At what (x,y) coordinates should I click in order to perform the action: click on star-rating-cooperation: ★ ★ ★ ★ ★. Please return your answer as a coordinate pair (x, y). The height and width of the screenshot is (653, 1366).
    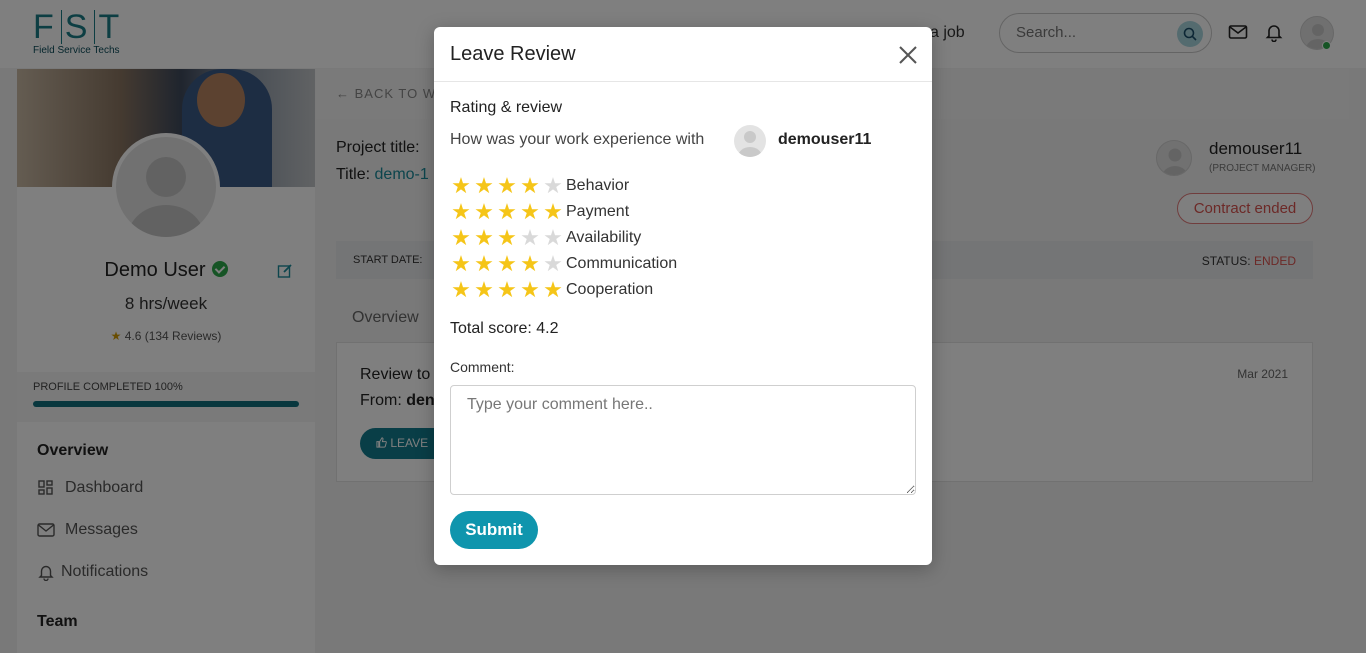
    Looking at the image, I should click on (507, 290).